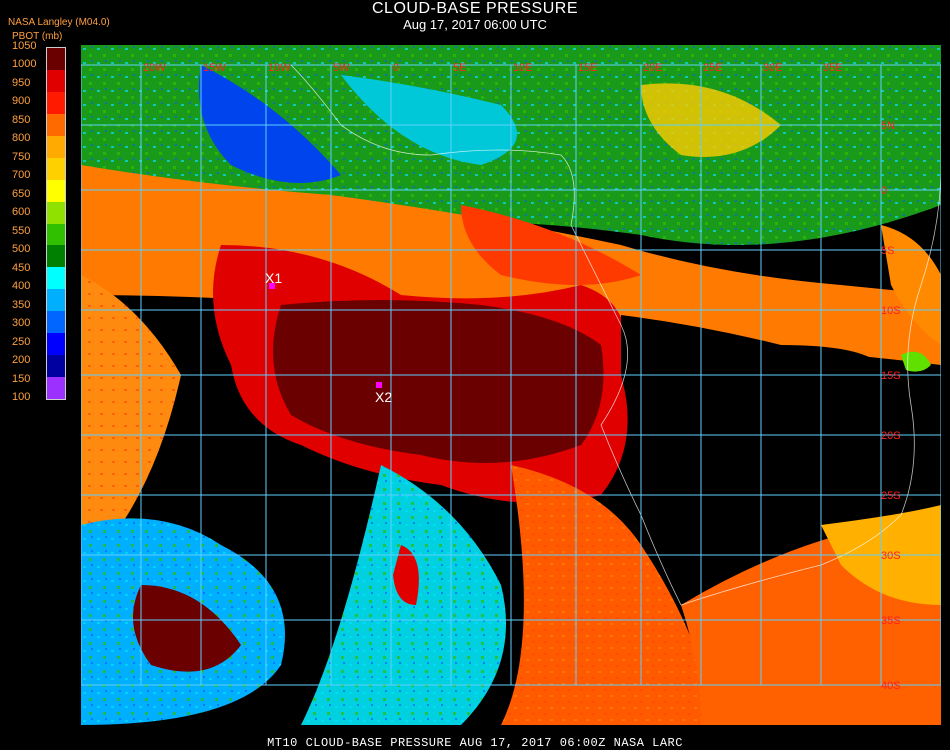 This screenshot has width=950, height=750. Describe the element at coordinates (884, 191) in the screenshot. I see `lat-label: 0` at that location.